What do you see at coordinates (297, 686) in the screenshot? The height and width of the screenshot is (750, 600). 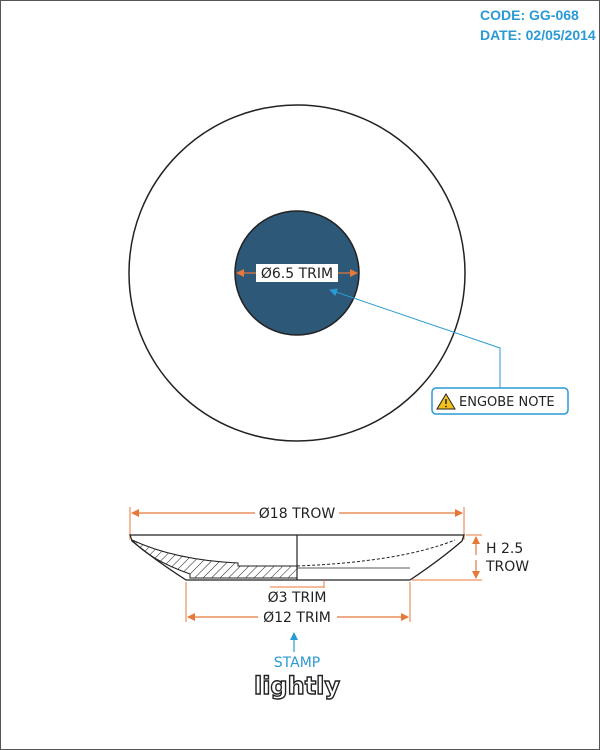 I see `brand-logo: lightly` at bounding box center [297, 686].